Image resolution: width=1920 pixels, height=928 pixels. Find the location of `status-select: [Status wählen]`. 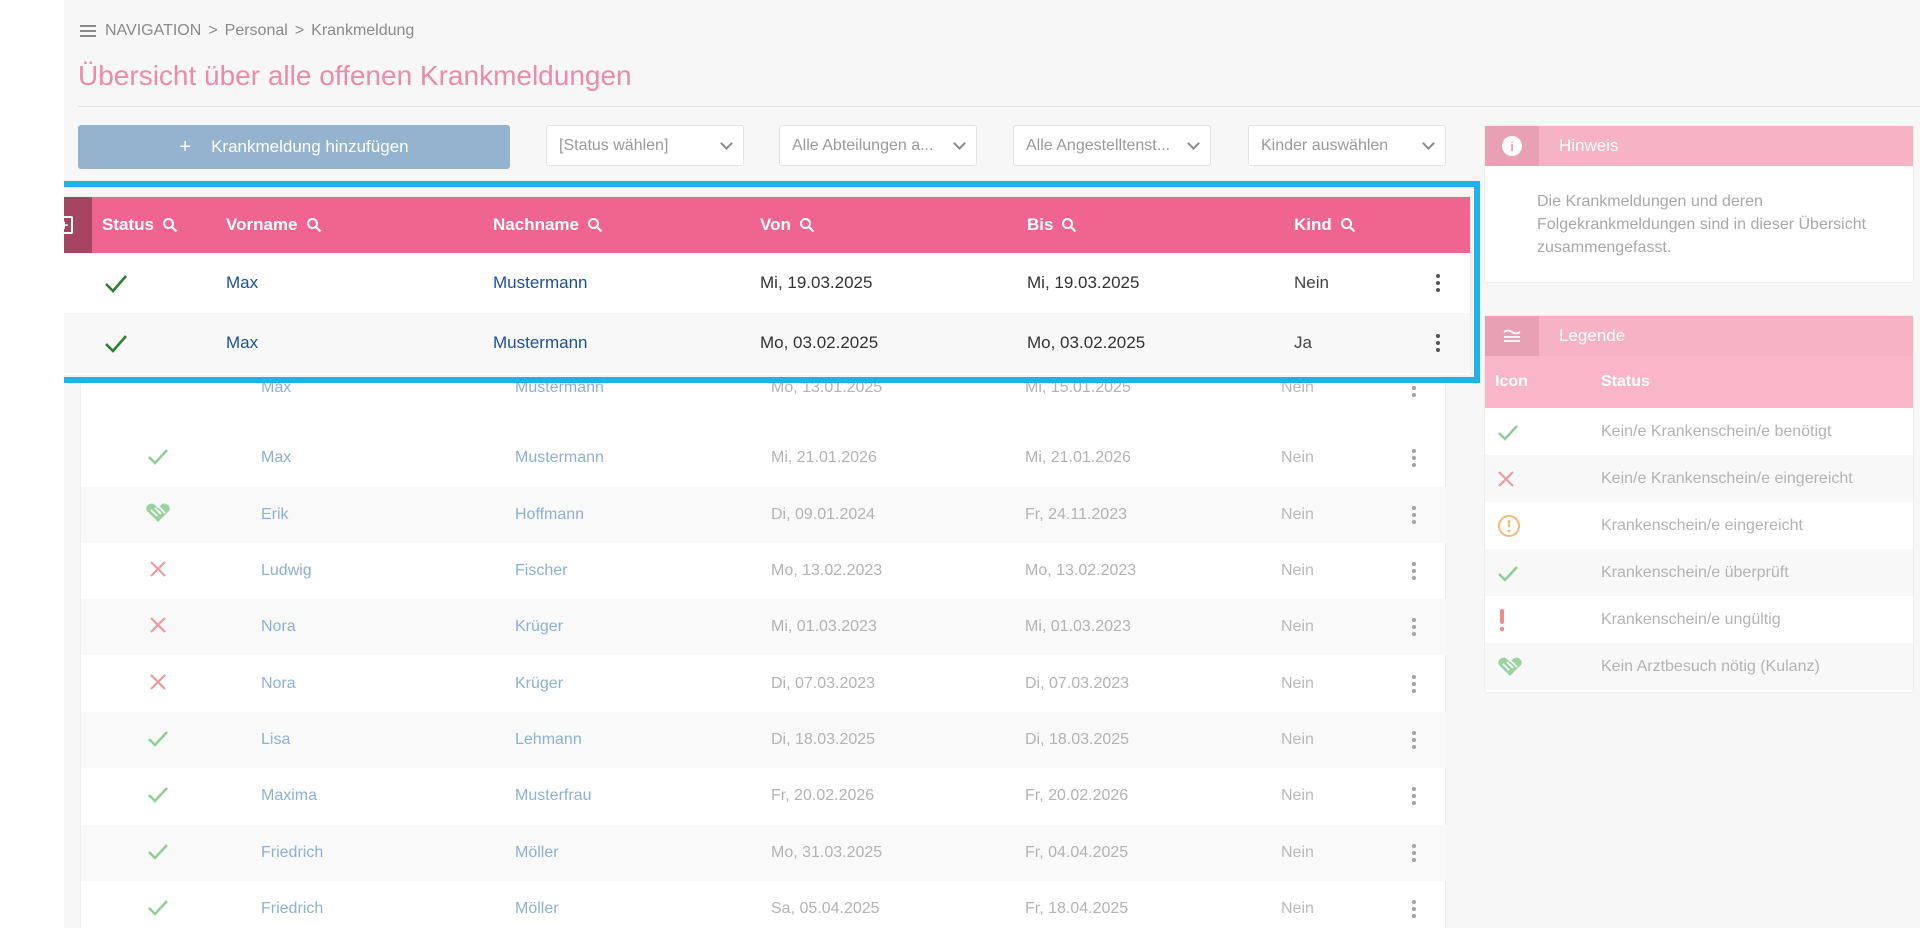

status-select: [Status wählen] is located at coordinates (645, 145).